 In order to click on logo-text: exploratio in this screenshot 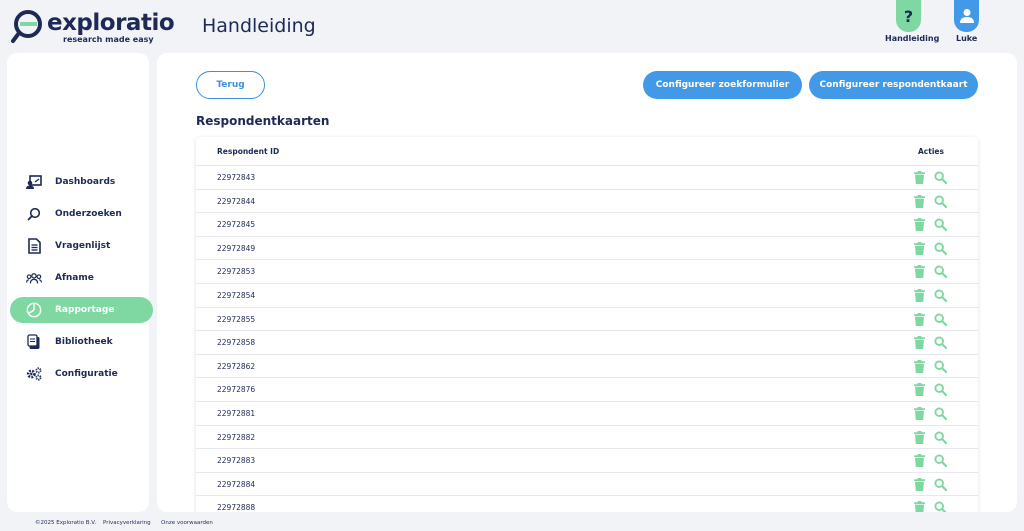, I will do `click(111, 23)`.